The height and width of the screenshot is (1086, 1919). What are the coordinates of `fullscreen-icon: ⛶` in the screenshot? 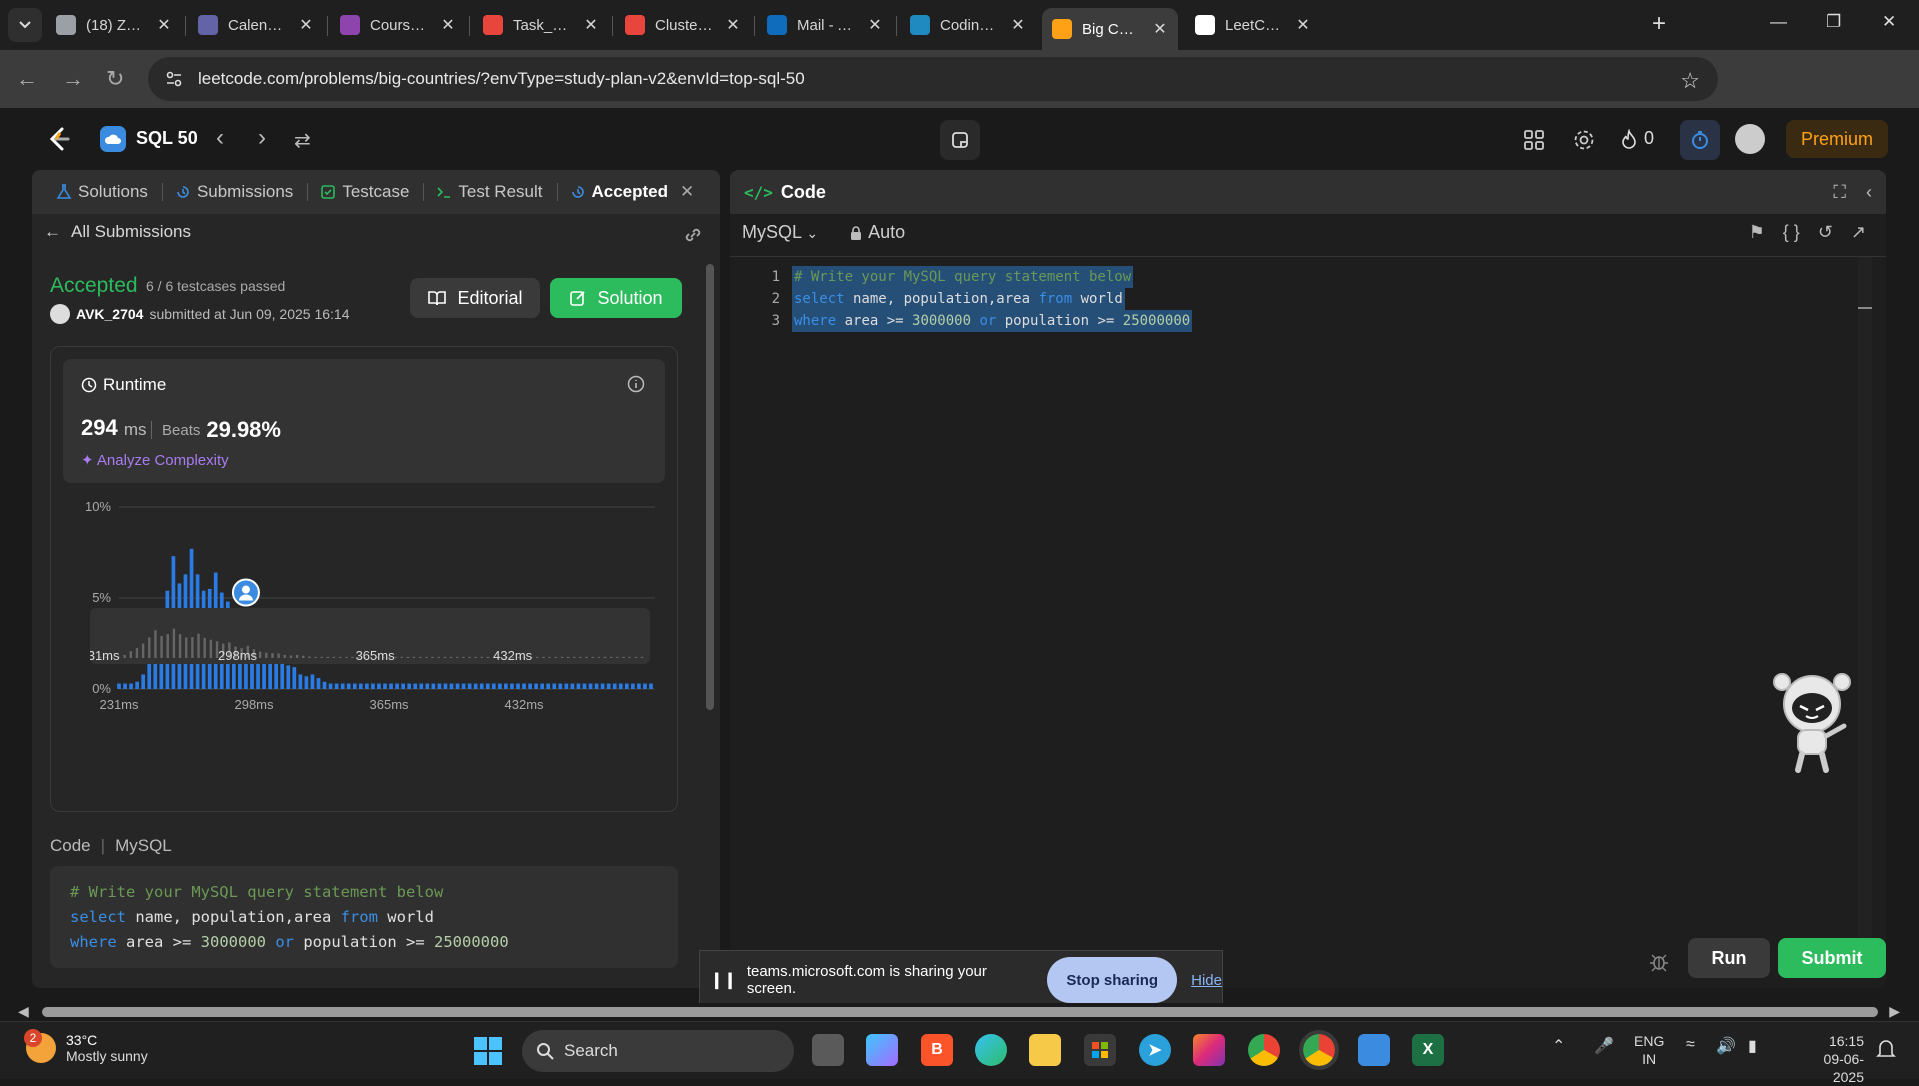 It's located at (1839, 192).